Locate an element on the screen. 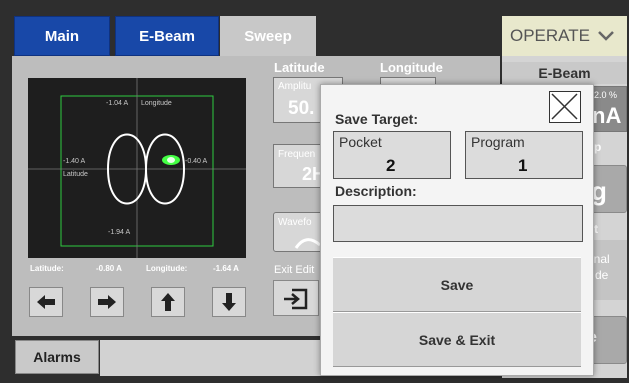 This screenshot has width=629, height=383. arrow-right-icon is located at coordinates (107, 302).